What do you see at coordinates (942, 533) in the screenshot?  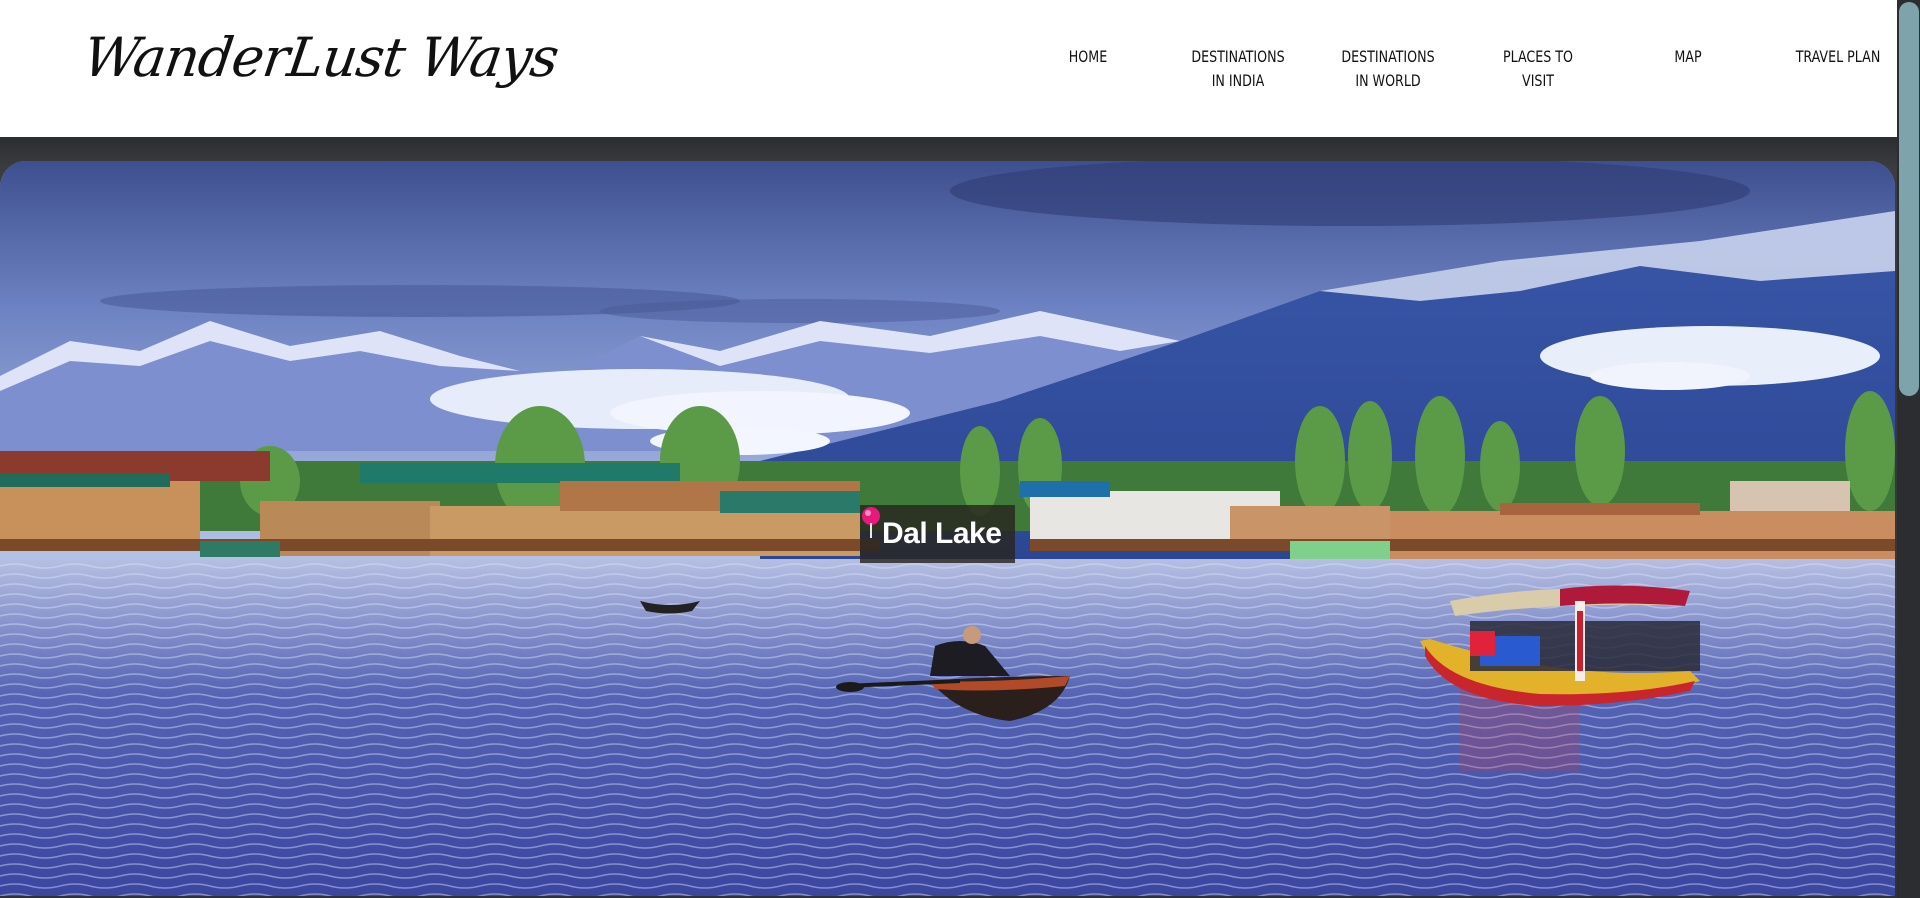 I see `hero-caption-label: Dal Lake` at bounding box center [942, 533].